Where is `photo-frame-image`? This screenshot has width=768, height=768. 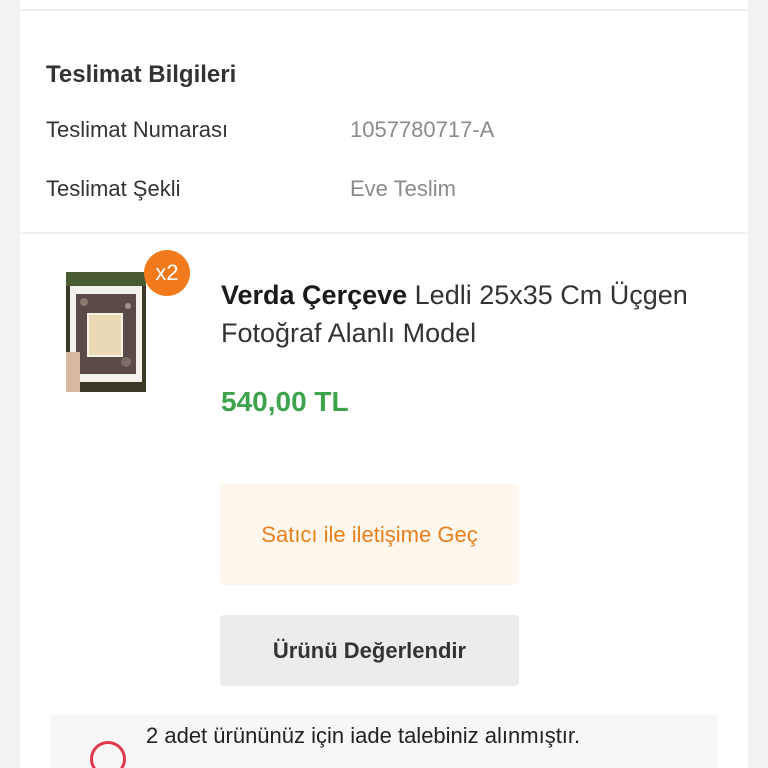 photo-frame-image is located at coordinates (106, 332).